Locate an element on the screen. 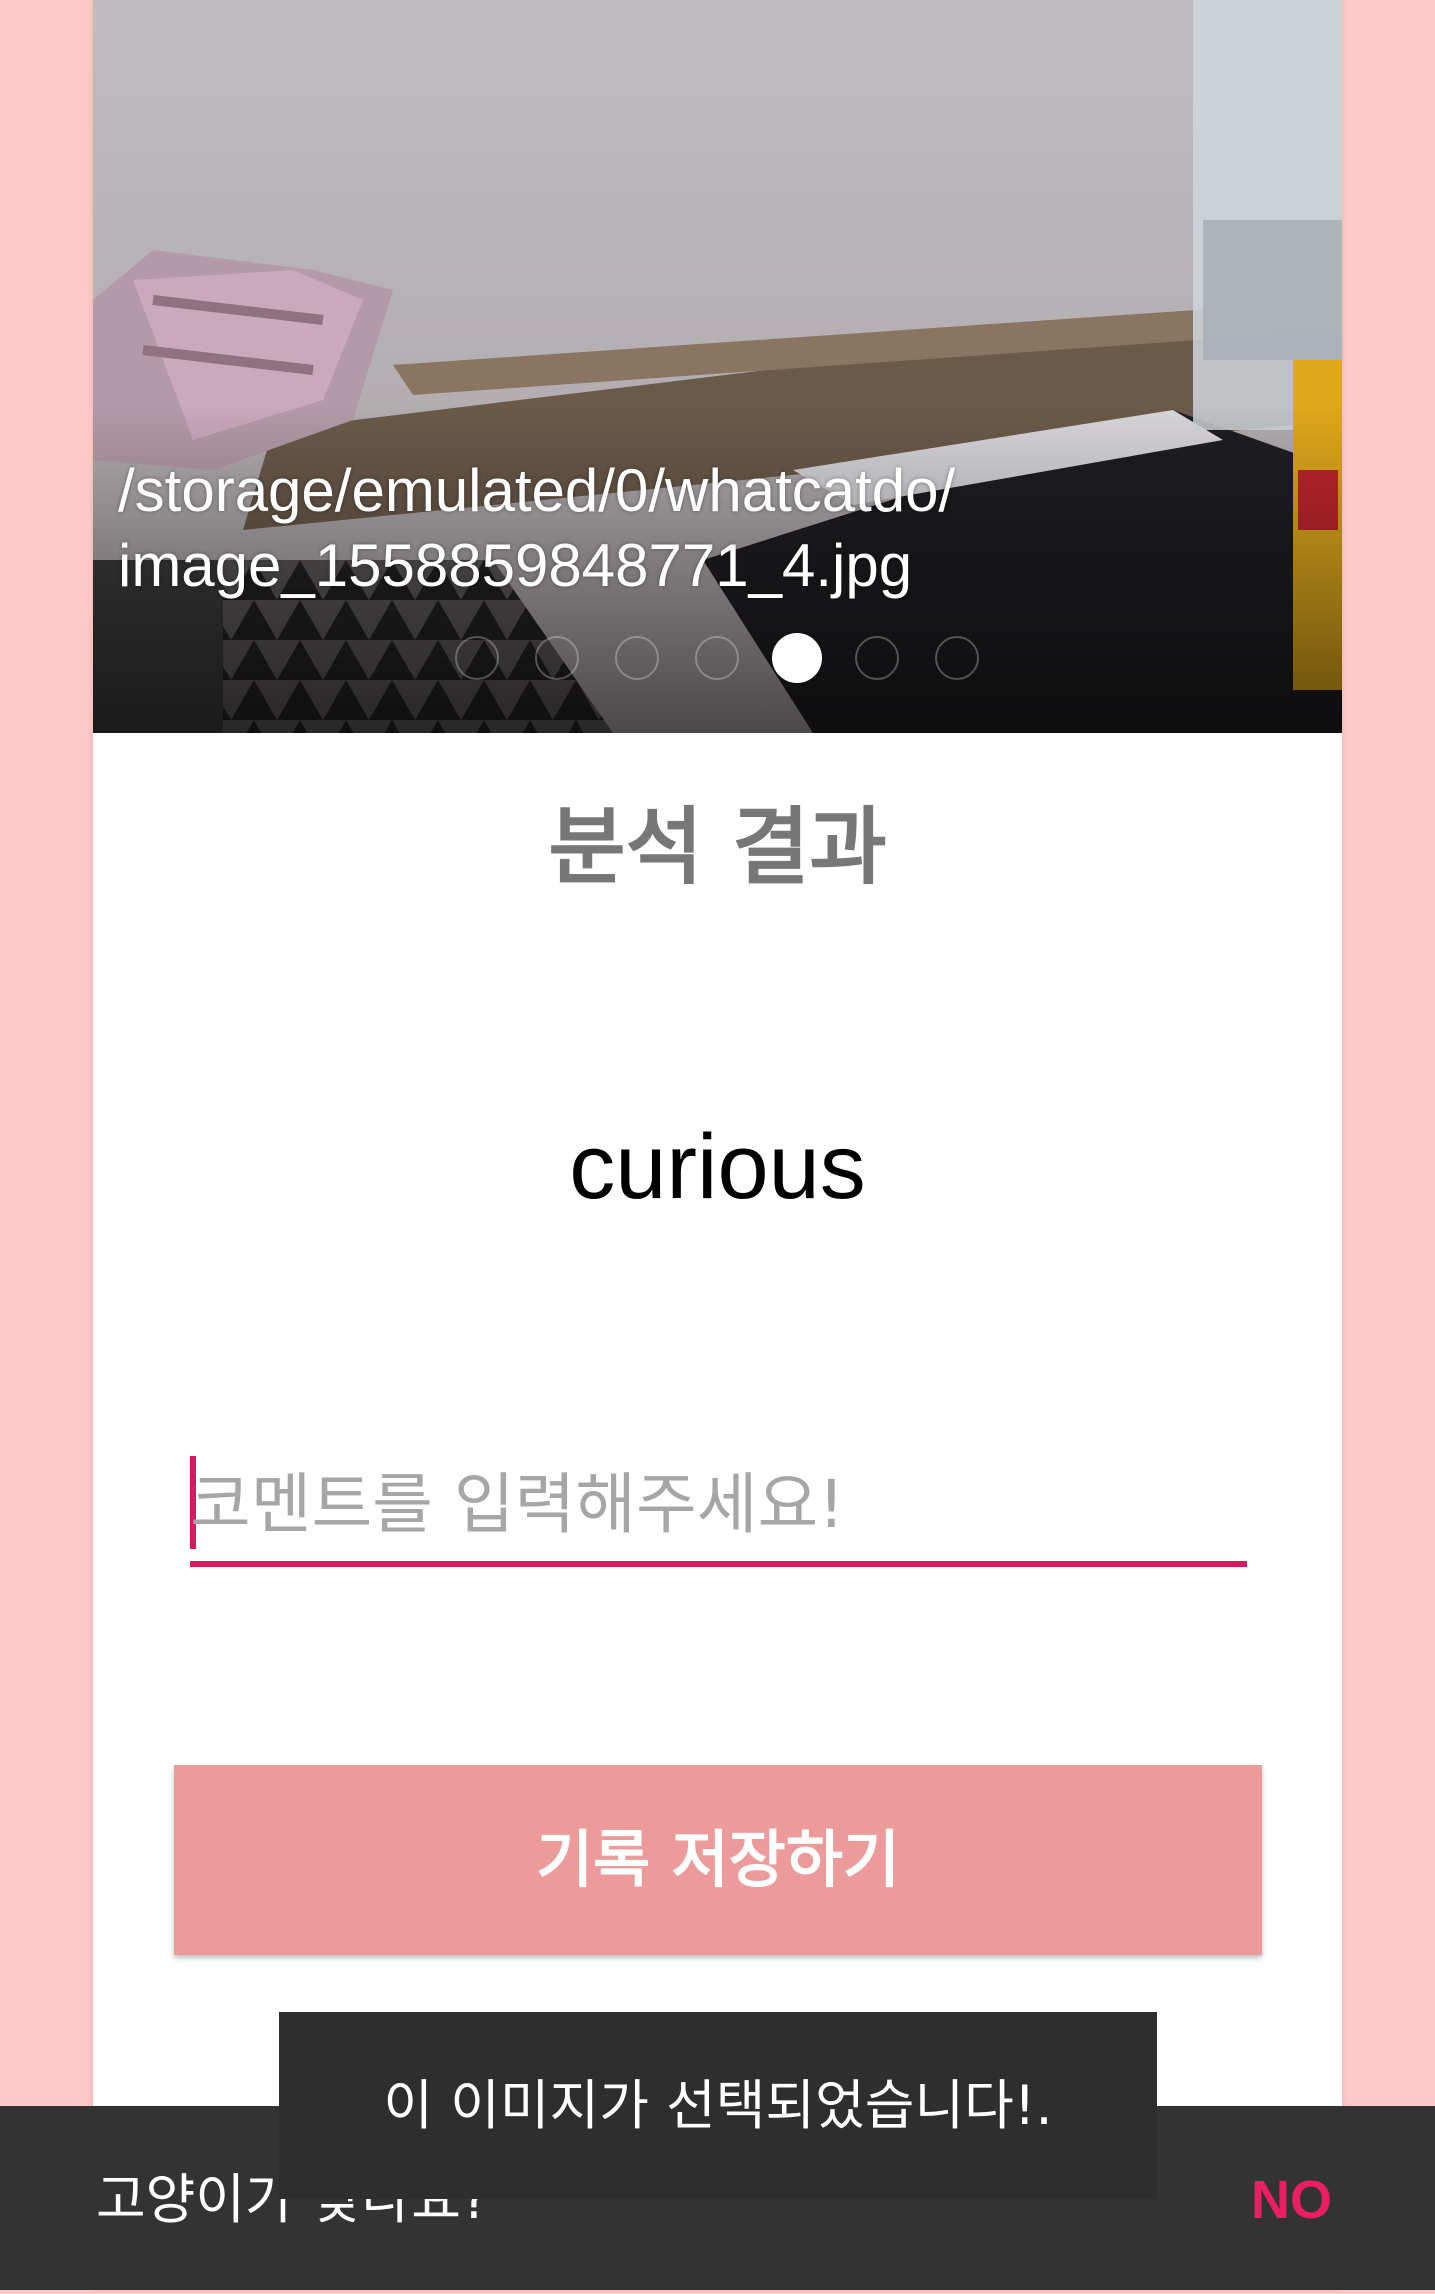 The width and height of the screenshot is (1435, 2294). snackbar-no-button: NO is located at coordinates (1291, 2198).